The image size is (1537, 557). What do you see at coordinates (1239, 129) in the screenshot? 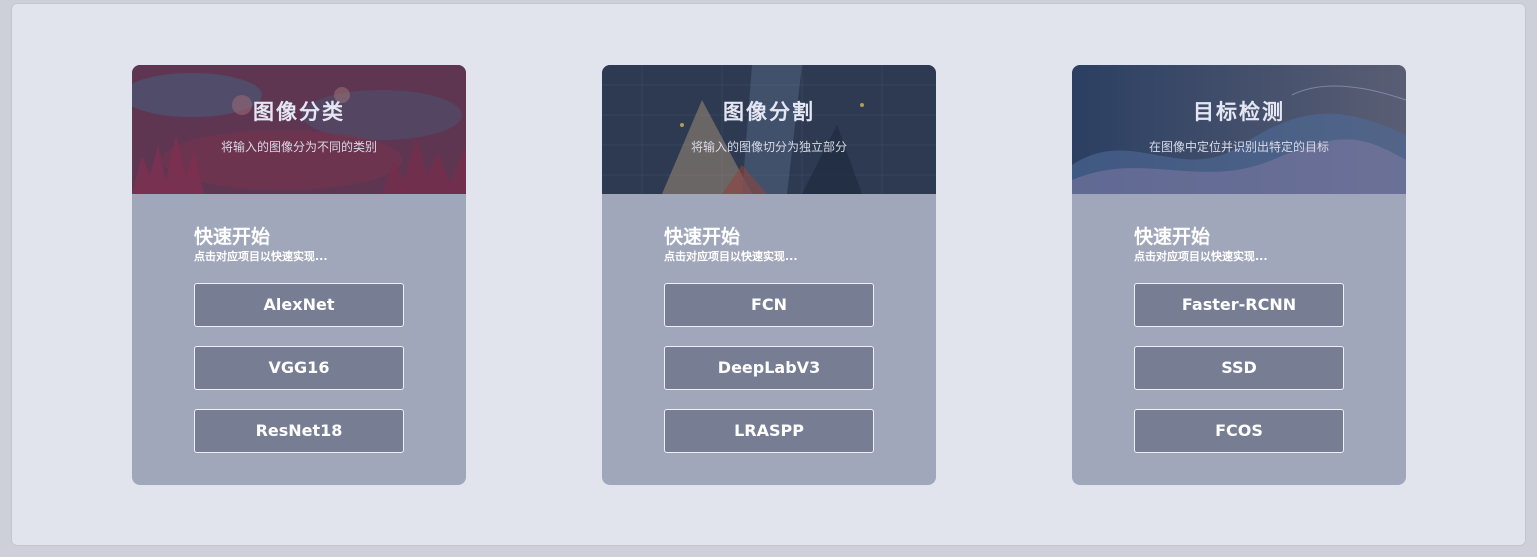
I see `card-header-image: 目标检测 在图像中定位并识别出特定的目标` at bounding box center [1239, 129].